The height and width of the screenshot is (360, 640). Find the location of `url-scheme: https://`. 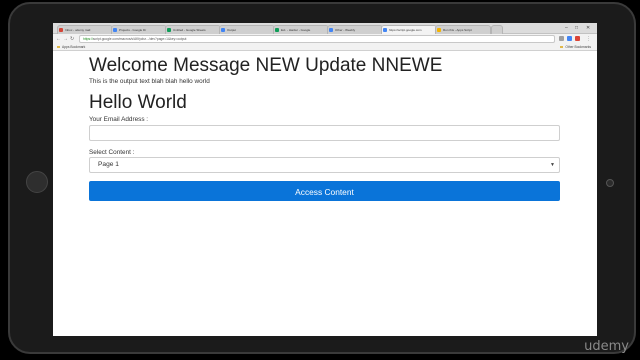

url-scheme: https:// is located at coordinates (88, 39).